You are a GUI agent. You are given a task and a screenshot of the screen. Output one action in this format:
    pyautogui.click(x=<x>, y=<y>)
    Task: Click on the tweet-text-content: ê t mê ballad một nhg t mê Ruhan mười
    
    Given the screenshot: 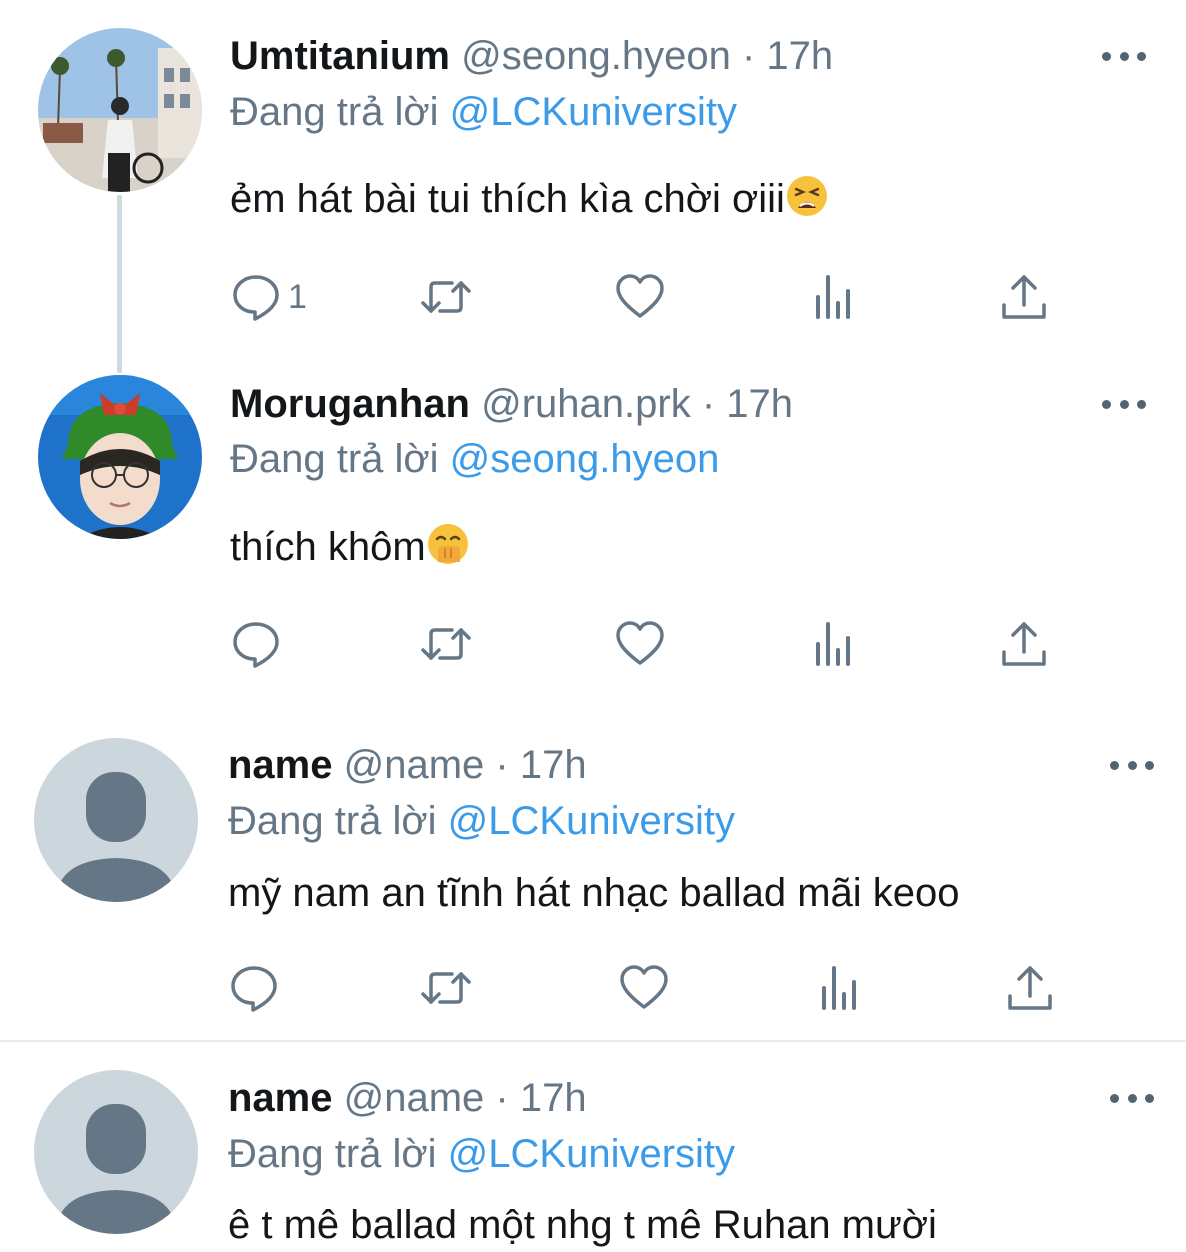 What is the action you would take?
    pyautogui.click(x=582, y=1225)
    